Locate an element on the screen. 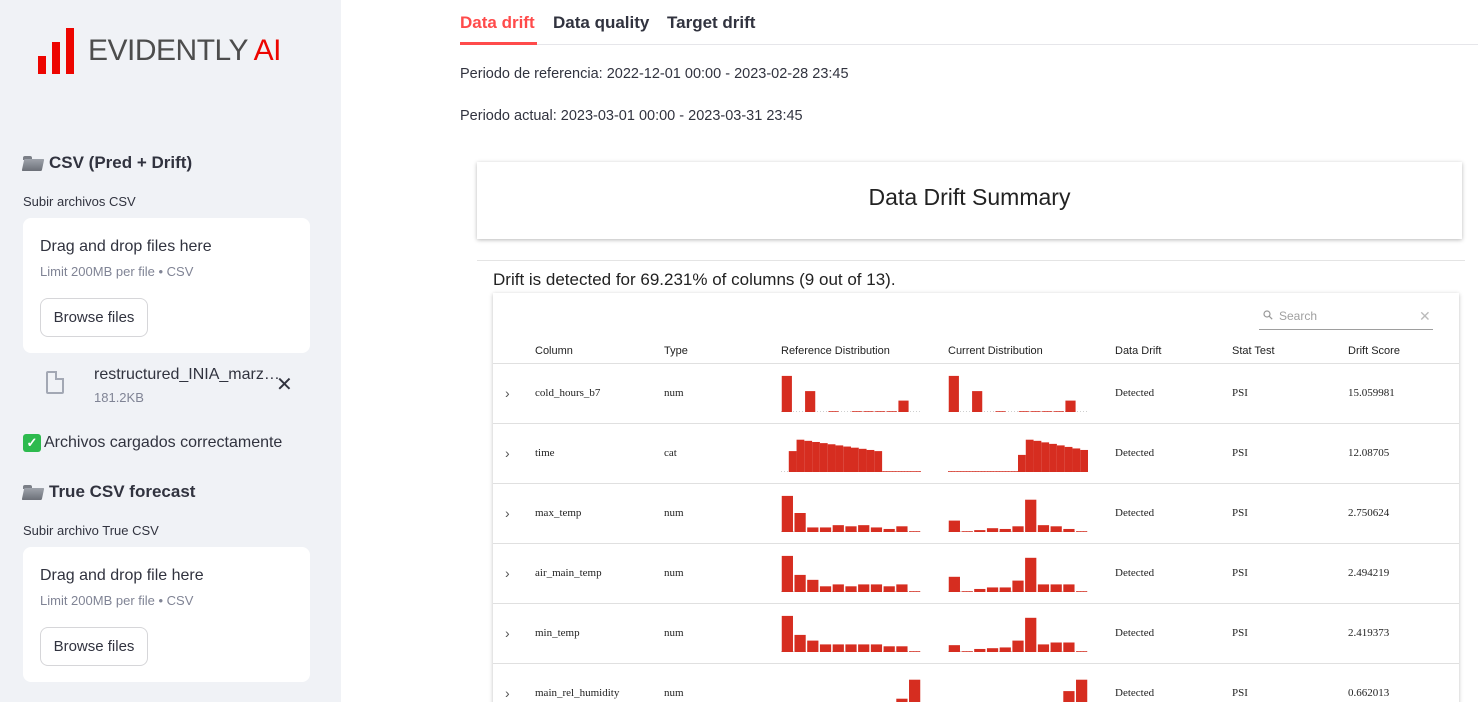 Image resolution: width=1478 pixels, height=702 pixels. clear-search-icon: ✕ is located at coordinates (1425, 316).